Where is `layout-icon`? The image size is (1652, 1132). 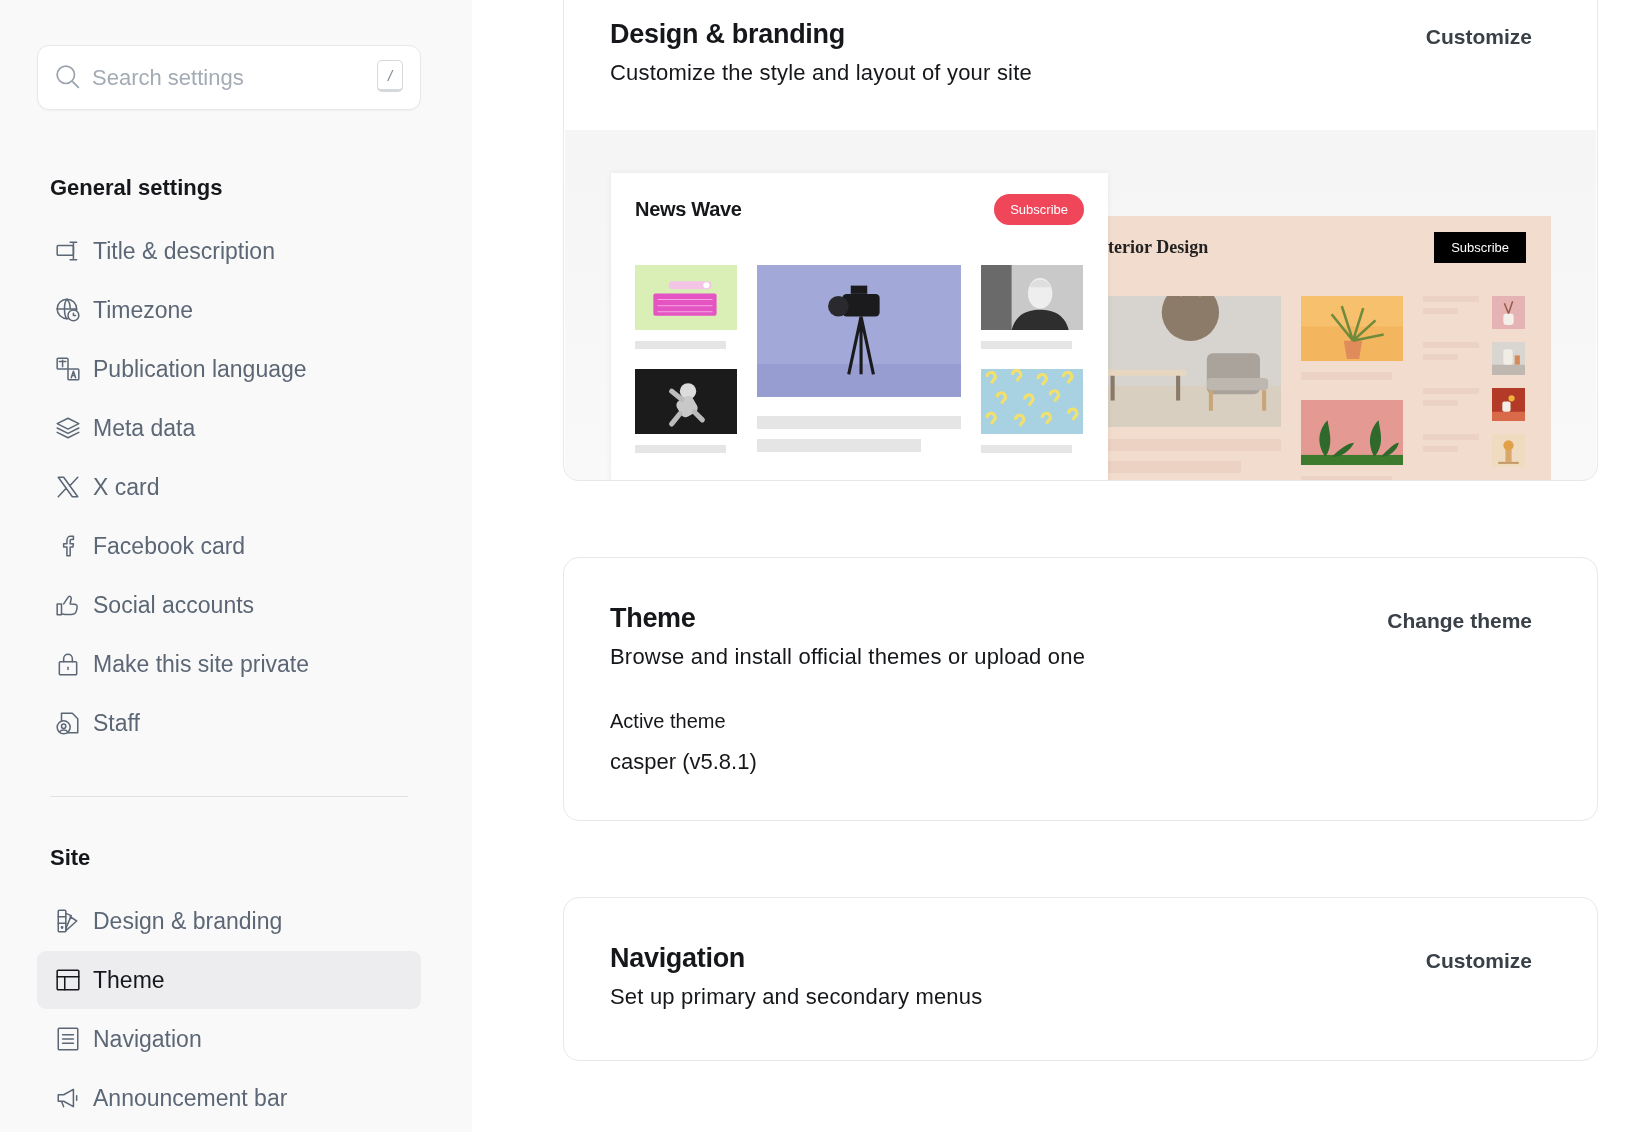
layout-icon is located at coordinates (68, 980).